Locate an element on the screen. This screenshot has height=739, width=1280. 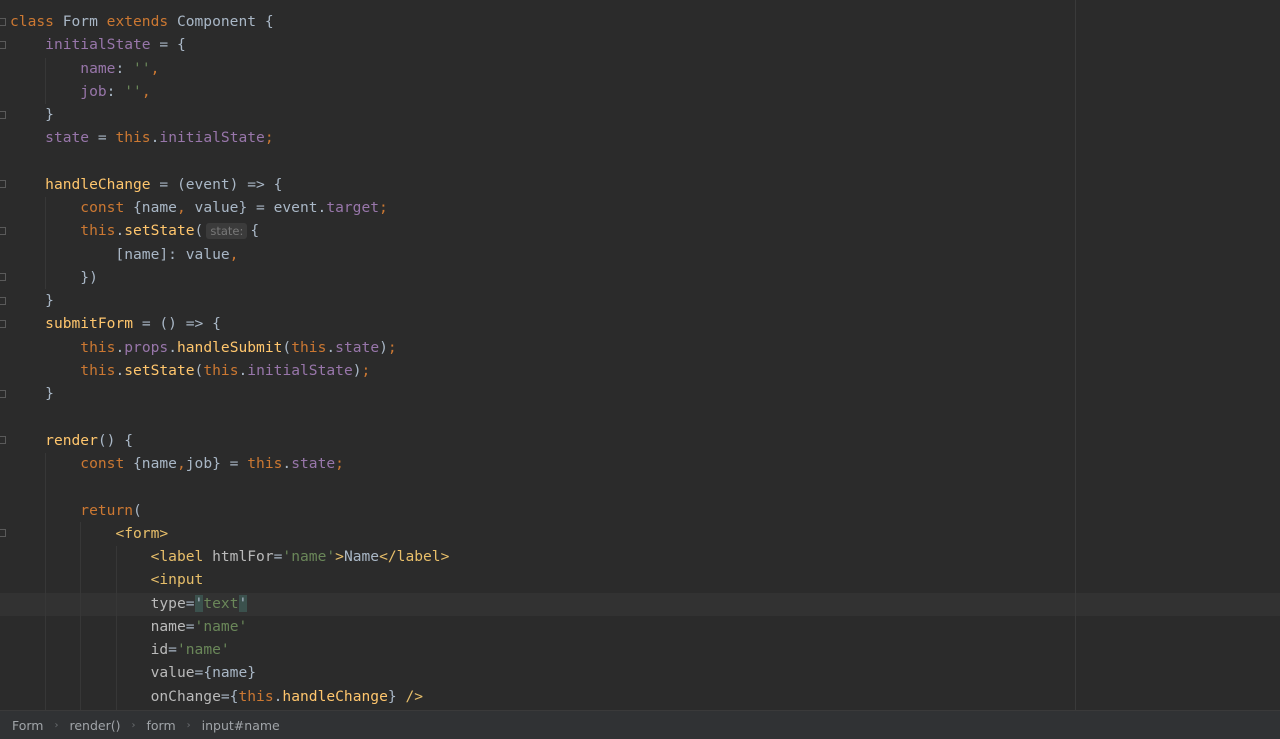
code-token: props is located at coordinates (146, 347).